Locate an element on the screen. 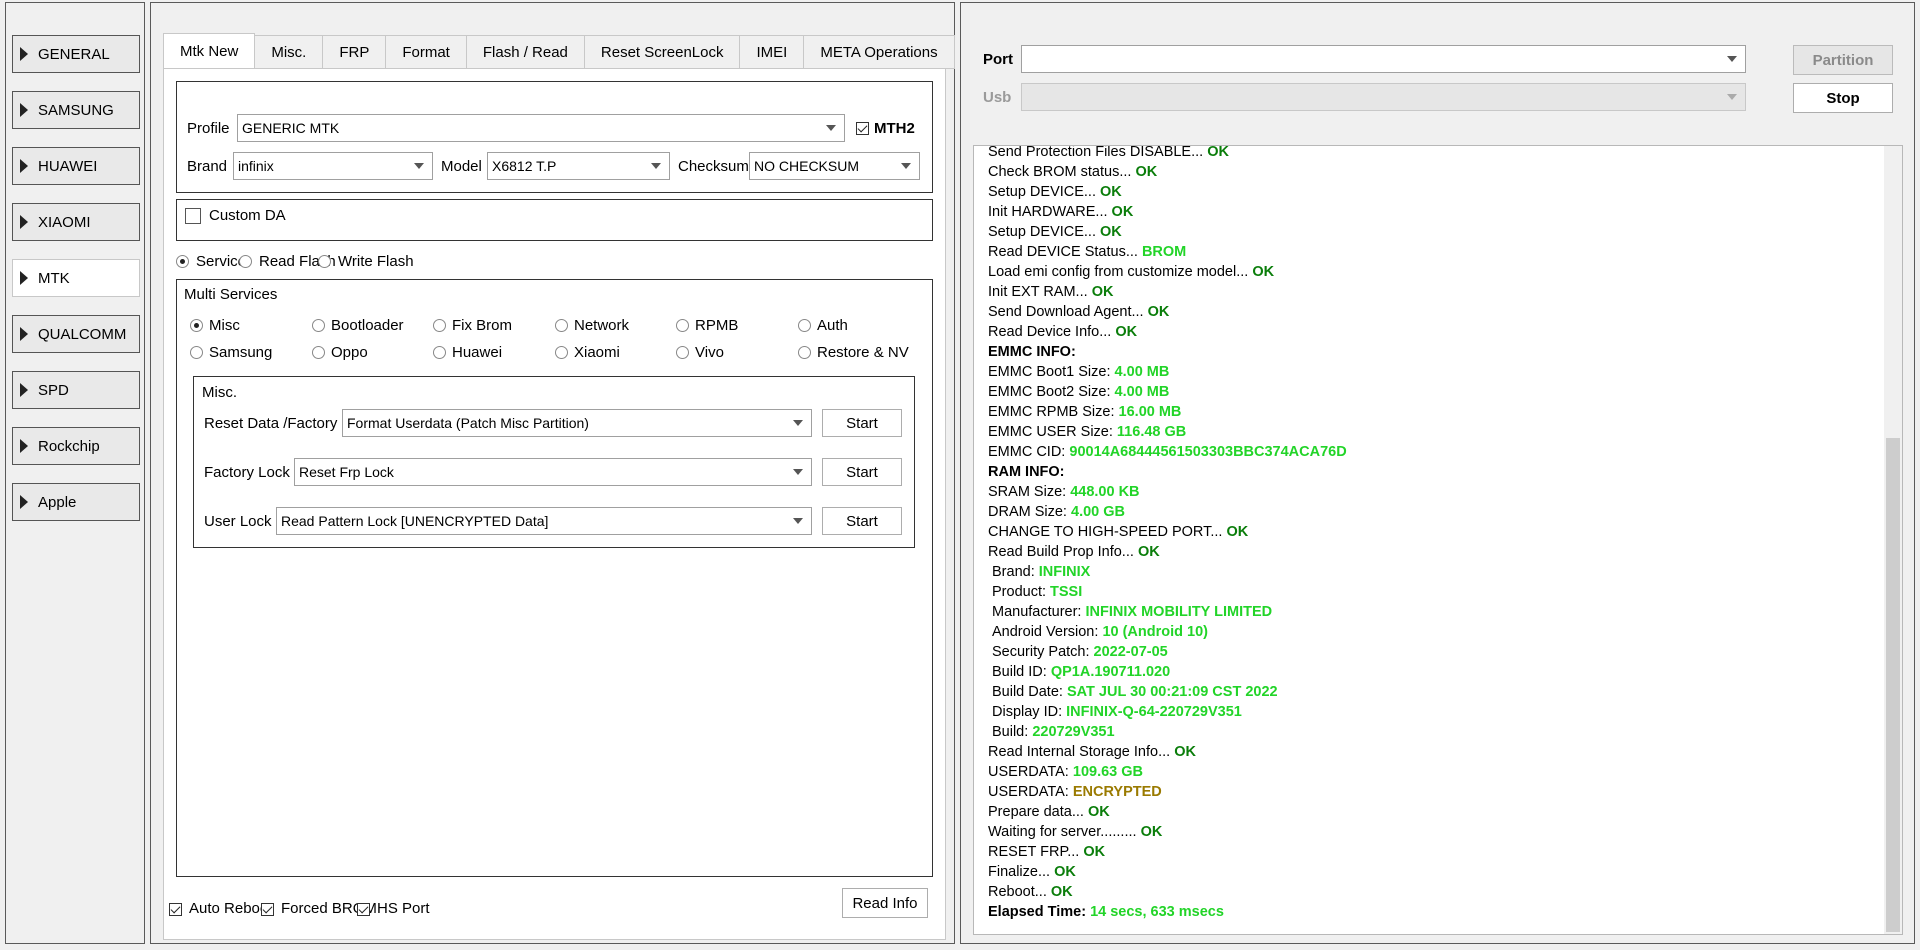 This screenshot has width=1920, height=950. log-line: Brand: INFINIX is located at coordinates (1434, 572).